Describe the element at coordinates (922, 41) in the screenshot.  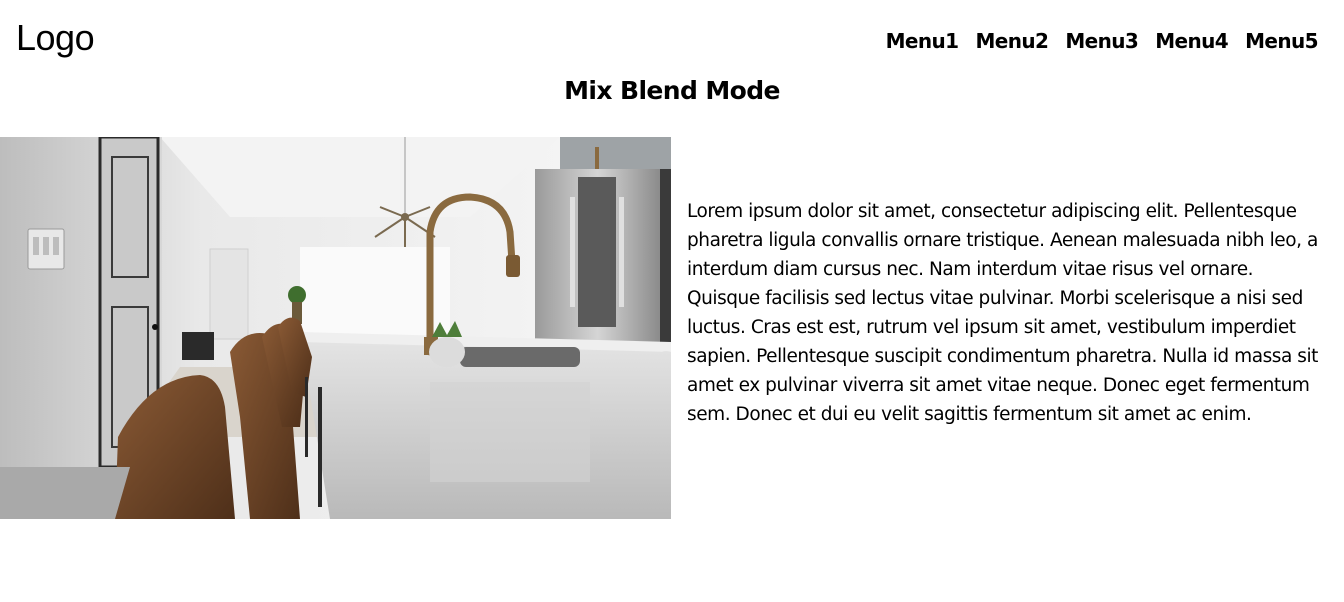
I see `nav-item-menu1: Menu1` at that location.